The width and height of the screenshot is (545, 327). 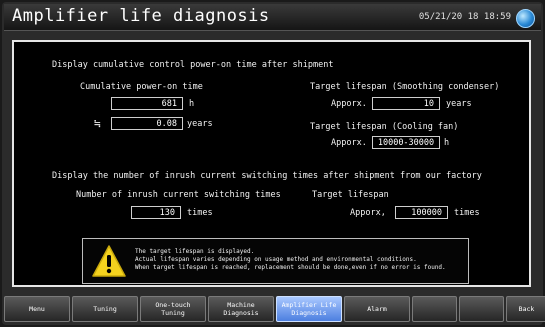 What do you see at coordinates (467, 213) in the screenshot?
I see `inrush-target-unit: times` at bounding box center [467, 213].